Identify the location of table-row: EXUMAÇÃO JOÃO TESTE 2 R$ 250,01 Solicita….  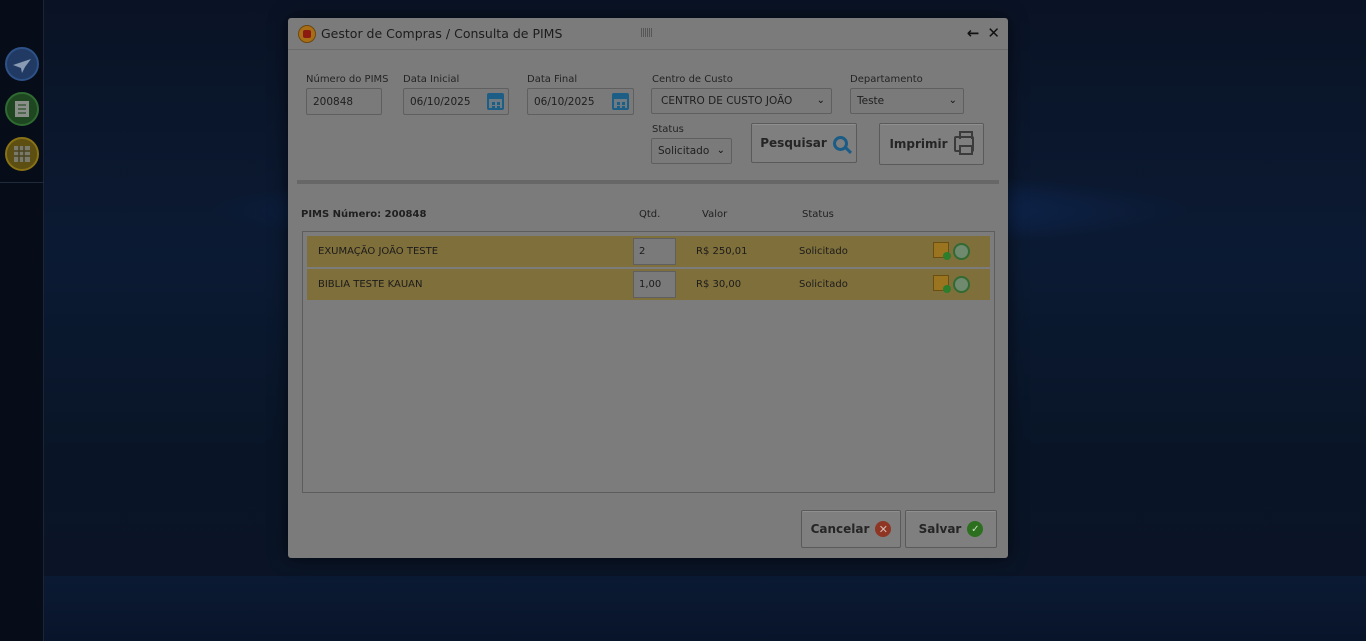
(648, 251).